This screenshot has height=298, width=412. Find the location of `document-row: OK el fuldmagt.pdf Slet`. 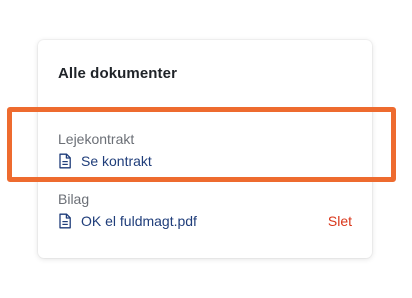

document-row: OK el fuldmagt.pdf Slet is located at coordinates (205, 221).